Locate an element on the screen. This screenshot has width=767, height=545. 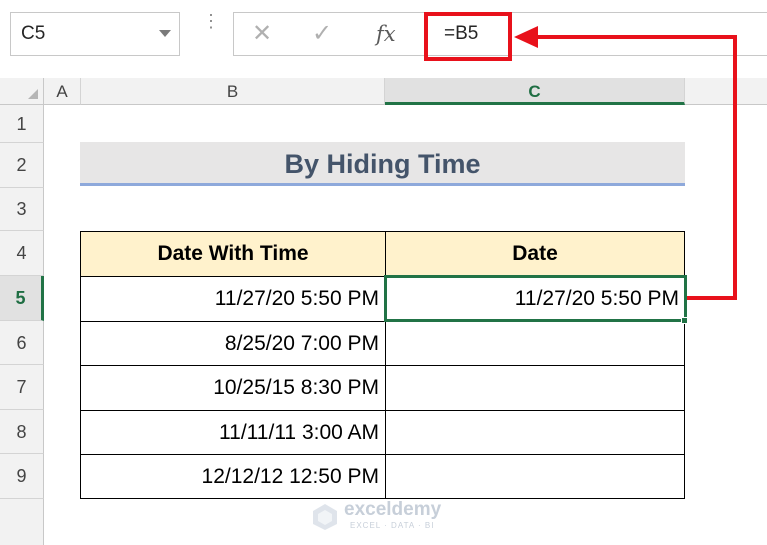
annotation-arrow is located at coordinates (625, 163).